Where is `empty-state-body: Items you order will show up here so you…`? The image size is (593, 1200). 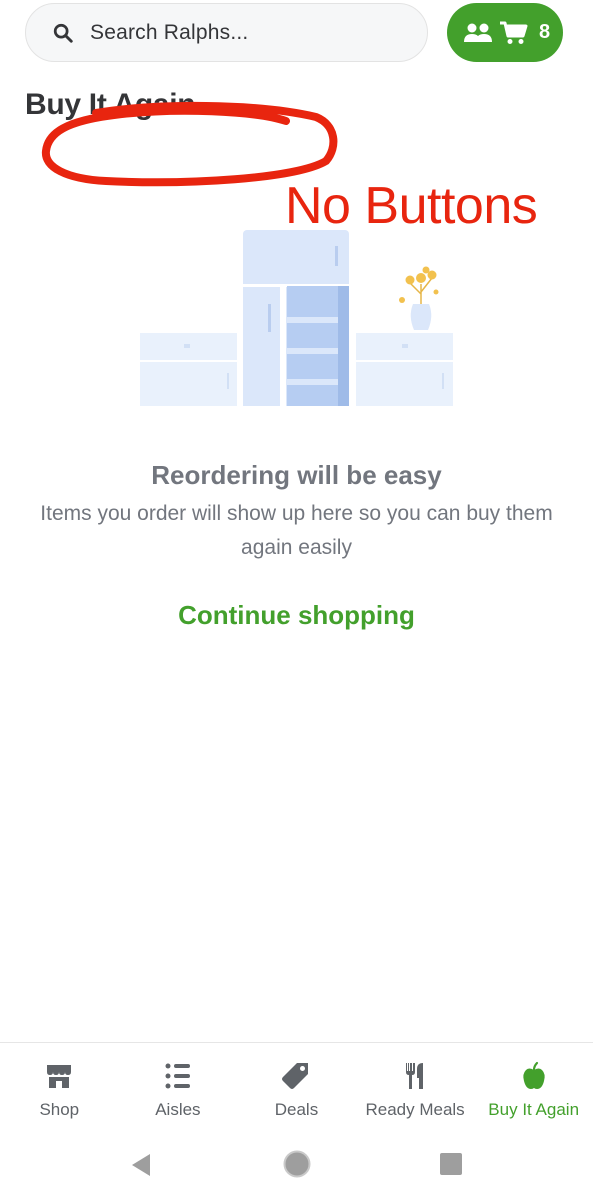 empty-state-body: Items you order will show up here so you… is located at coordinates (296, 530).